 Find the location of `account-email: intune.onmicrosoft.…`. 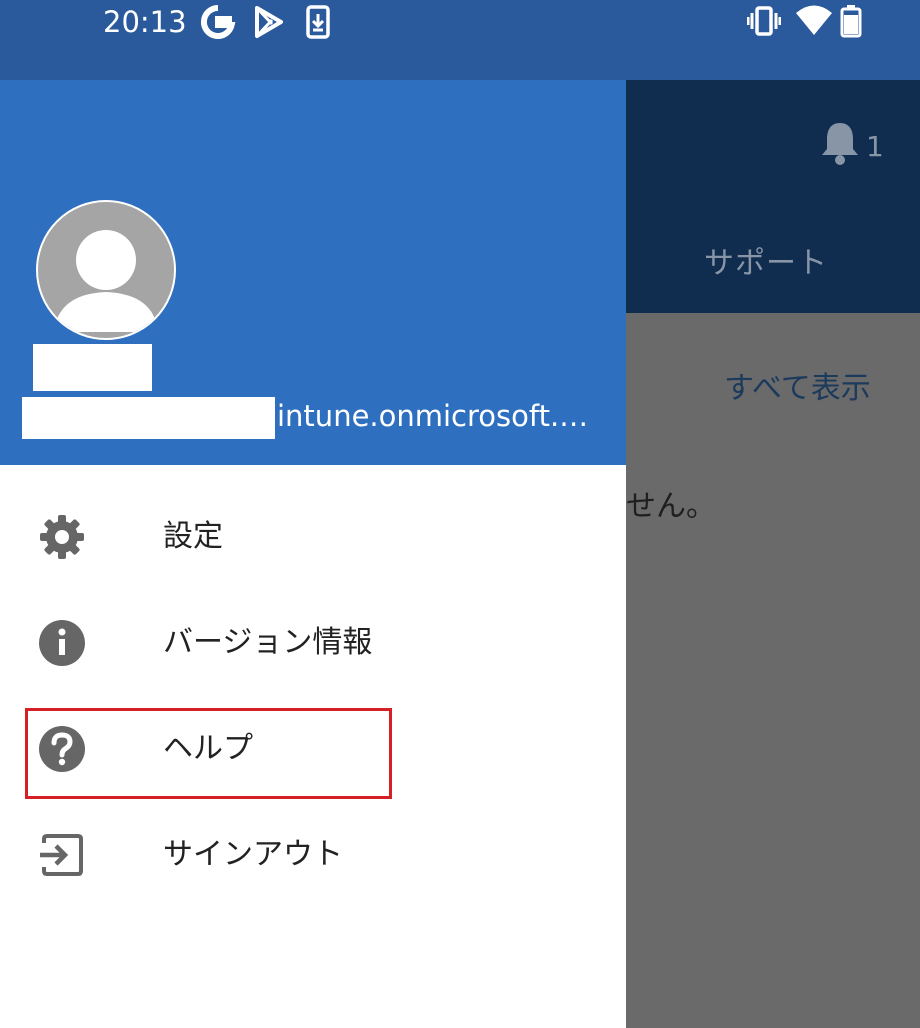

account-email: intune.onmicrosoft.… is located at coordinates (433, 416).